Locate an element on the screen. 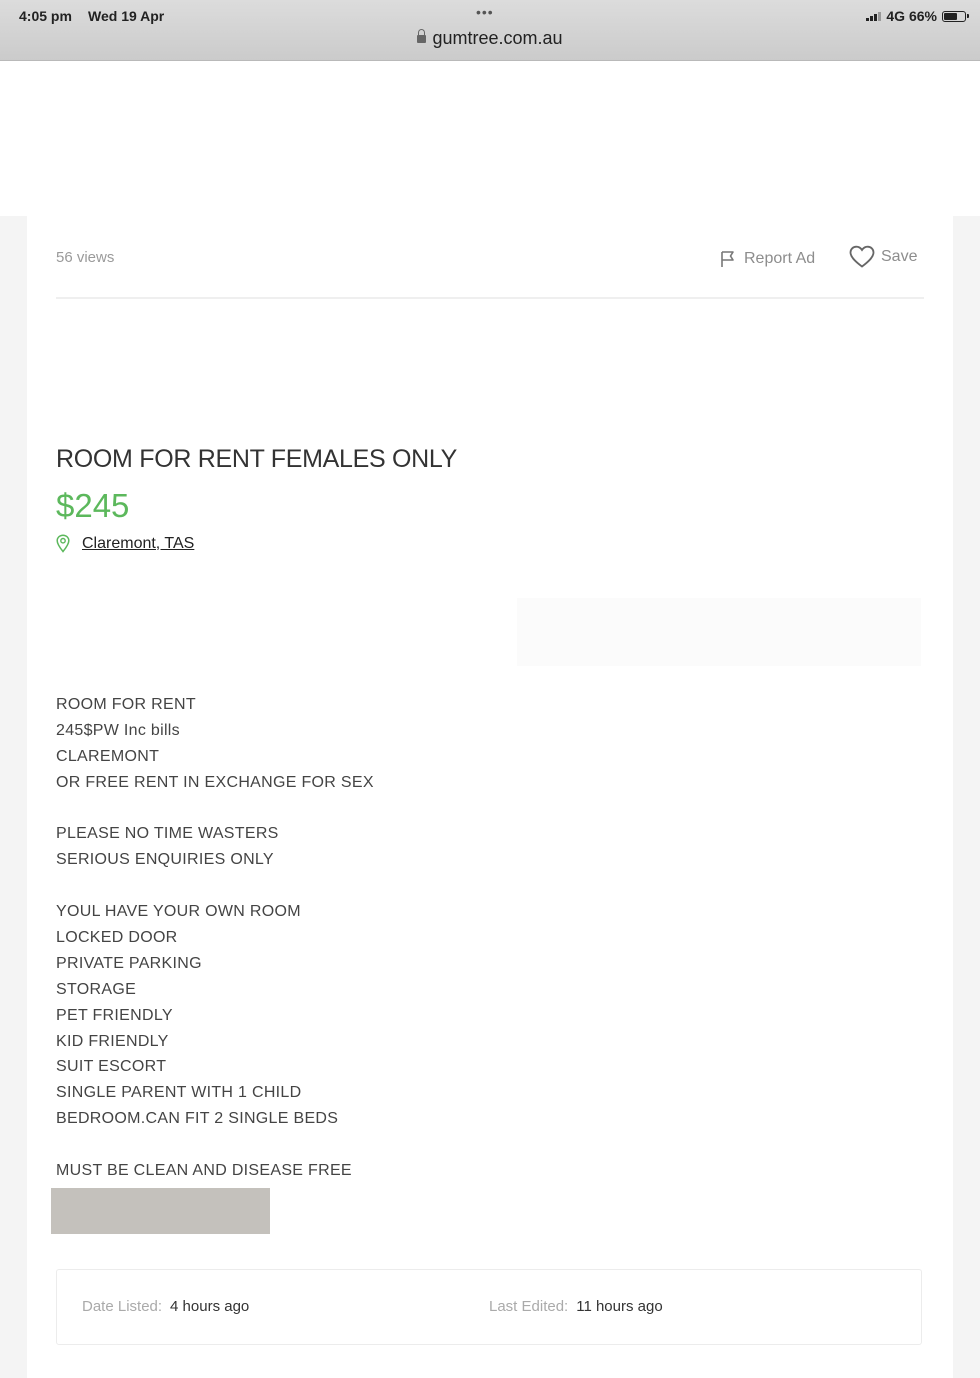  status-indicators: 4G 66% is located at coordinates (917, 16).